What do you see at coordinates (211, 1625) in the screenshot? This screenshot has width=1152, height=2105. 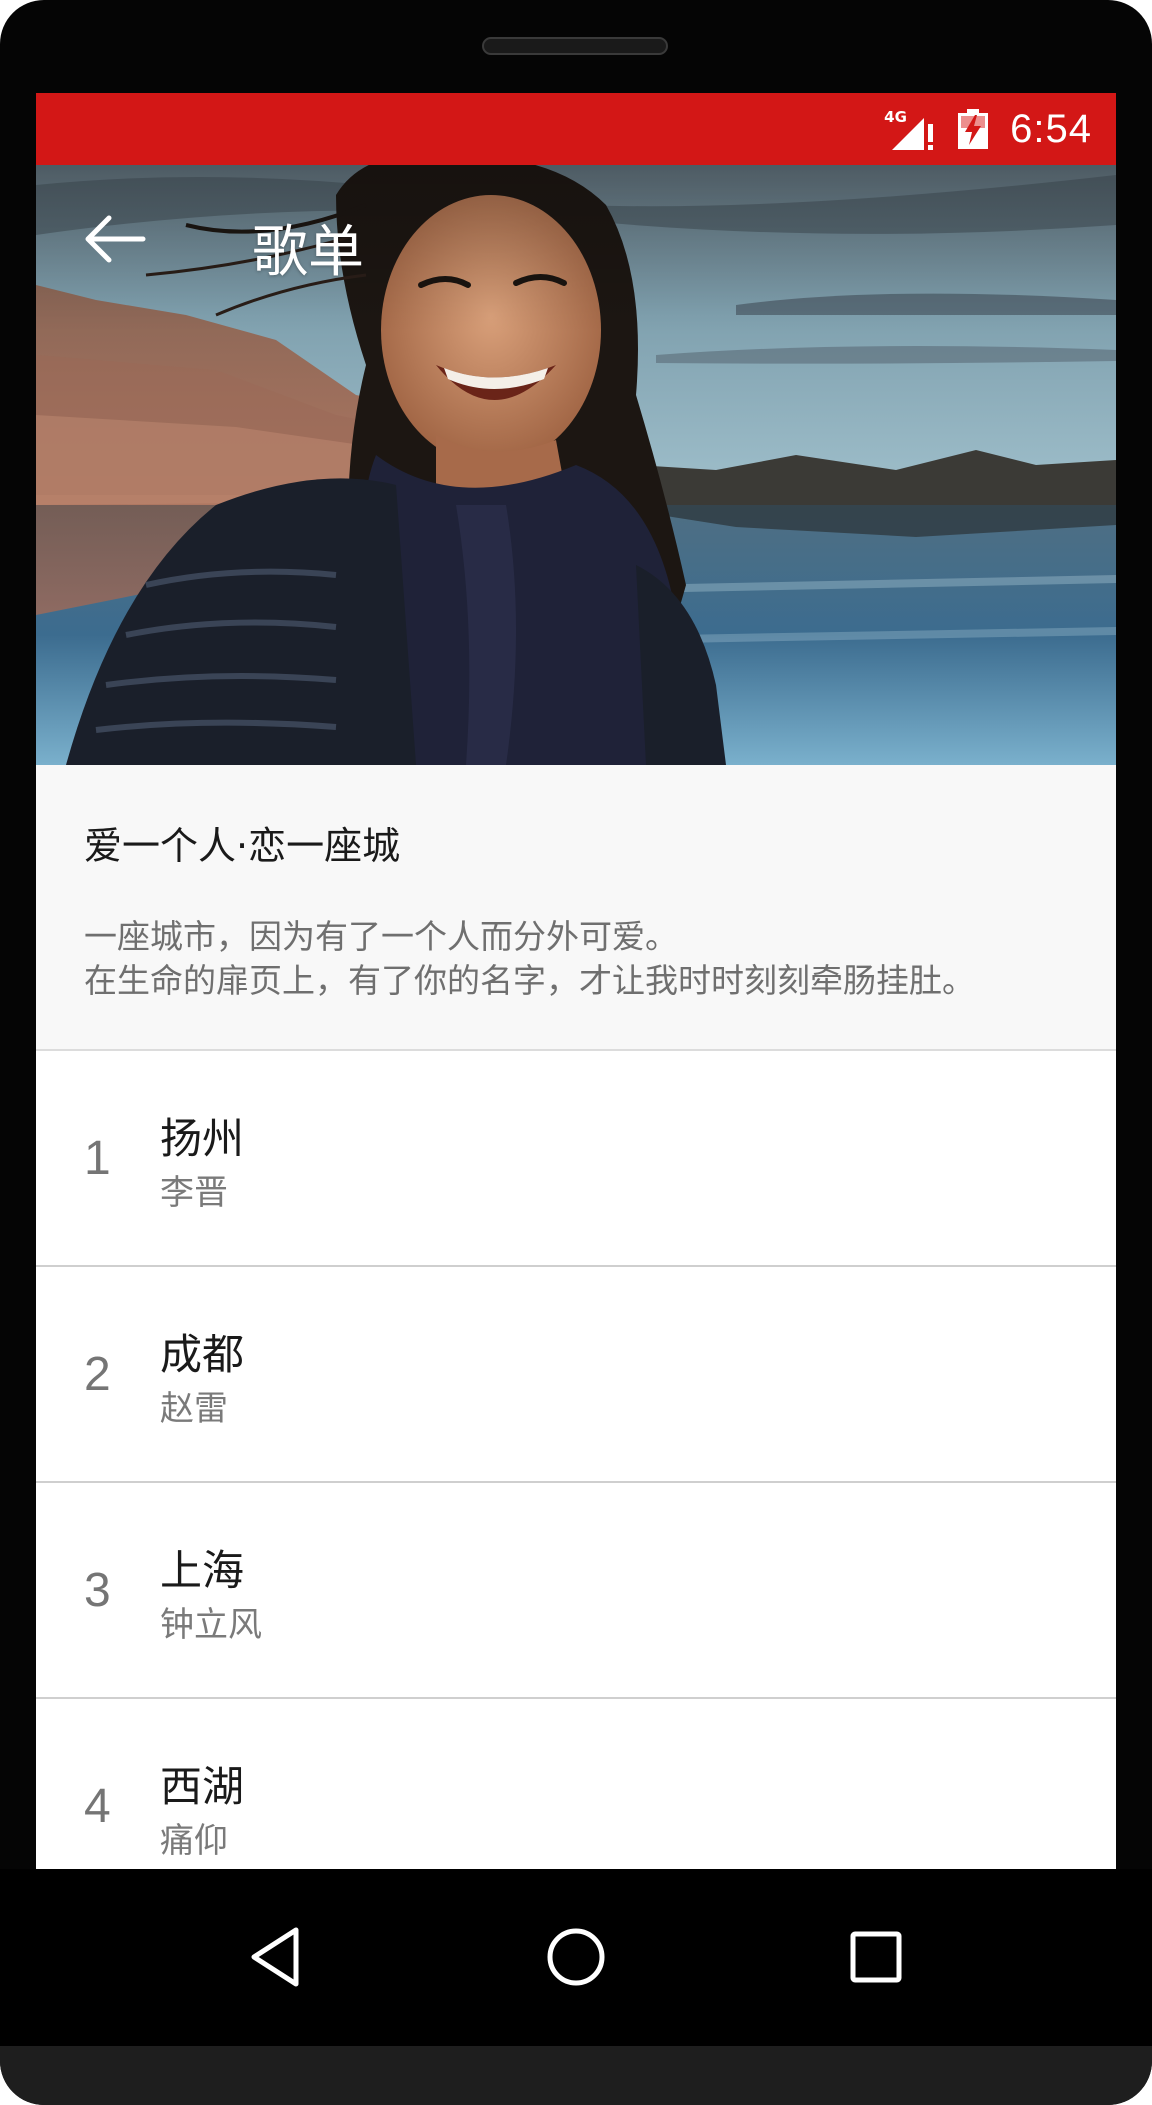 I see `song-artist: 钟立风` at bounding box center [211, 1625].